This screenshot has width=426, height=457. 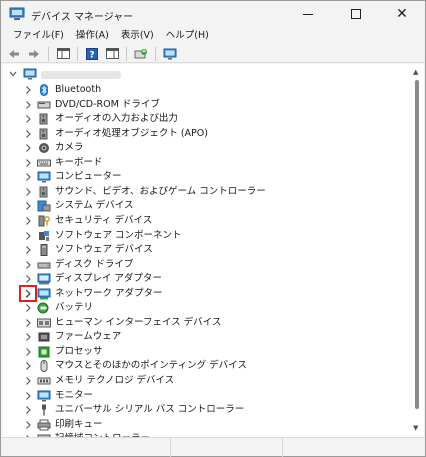 What do you see at coordinates (44, 381) in the screenshot?
I see `memory-icon` at bounding box center [44, 381].